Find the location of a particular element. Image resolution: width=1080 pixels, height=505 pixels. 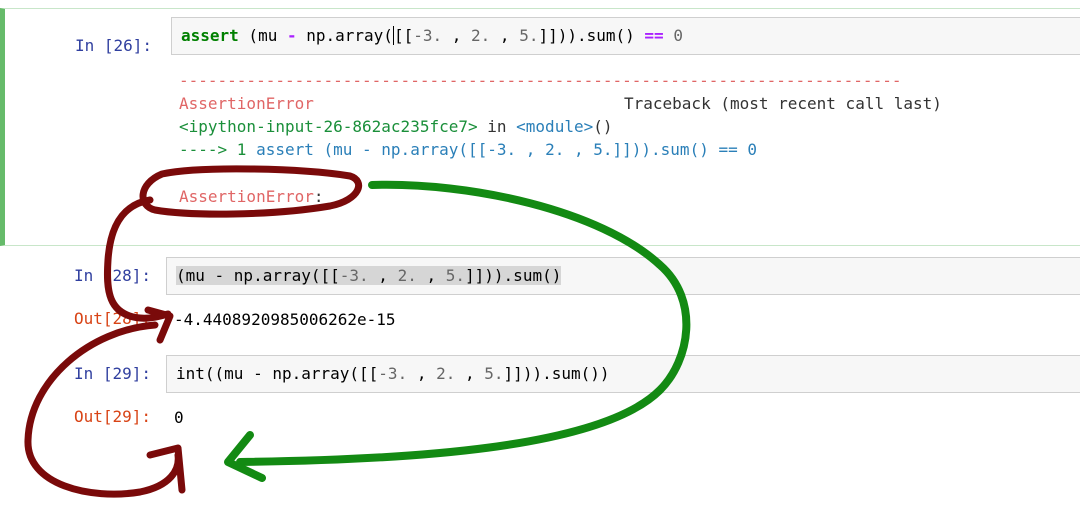

traceback-number: 0 is located at coordinates (752, 149).